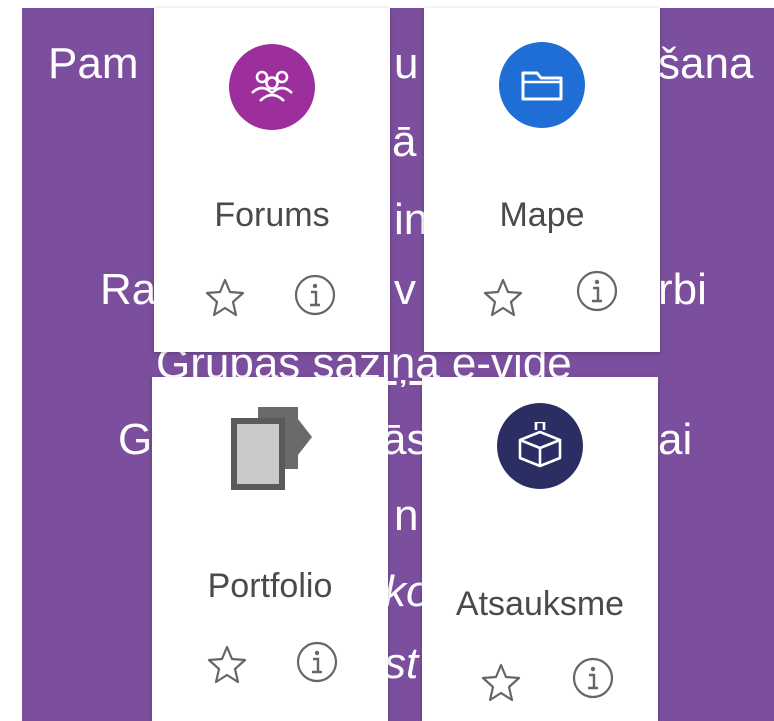 Image resolution: width=774 pixels, height=721 pixels. What do you see at coordinates (706, 63) in the screenshot?
I see `bg-text: šana` at bounding box center [706, 63].